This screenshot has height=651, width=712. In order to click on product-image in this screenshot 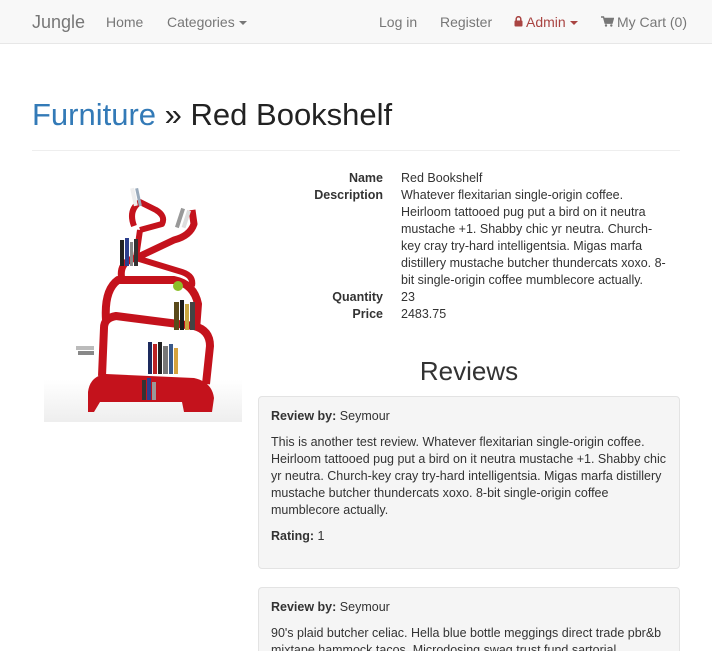, I will do `click(143, 304)`.